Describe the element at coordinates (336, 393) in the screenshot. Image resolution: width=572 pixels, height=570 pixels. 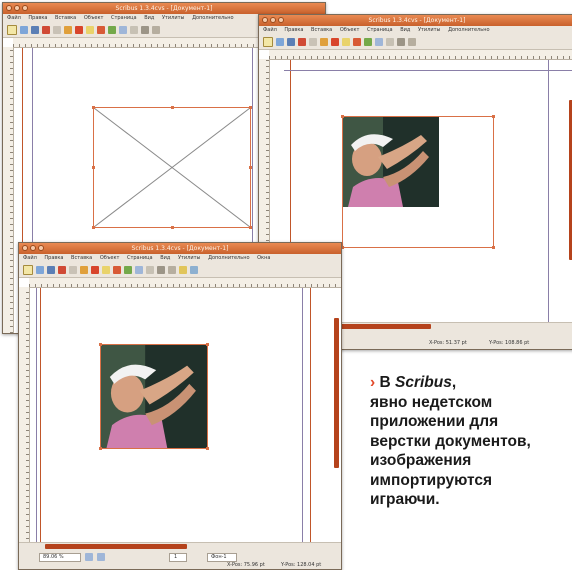
I see `vertical-scrollbar` at that location.